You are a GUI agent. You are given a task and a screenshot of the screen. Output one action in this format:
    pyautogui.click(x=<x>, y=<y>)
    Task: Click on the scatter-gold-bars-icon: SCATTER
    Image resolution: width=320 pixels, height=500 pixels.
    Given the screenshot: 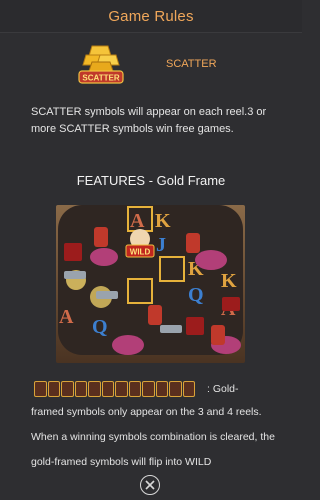 What is the action you would take?
    pyautogui.click(x=101, y=64)
    